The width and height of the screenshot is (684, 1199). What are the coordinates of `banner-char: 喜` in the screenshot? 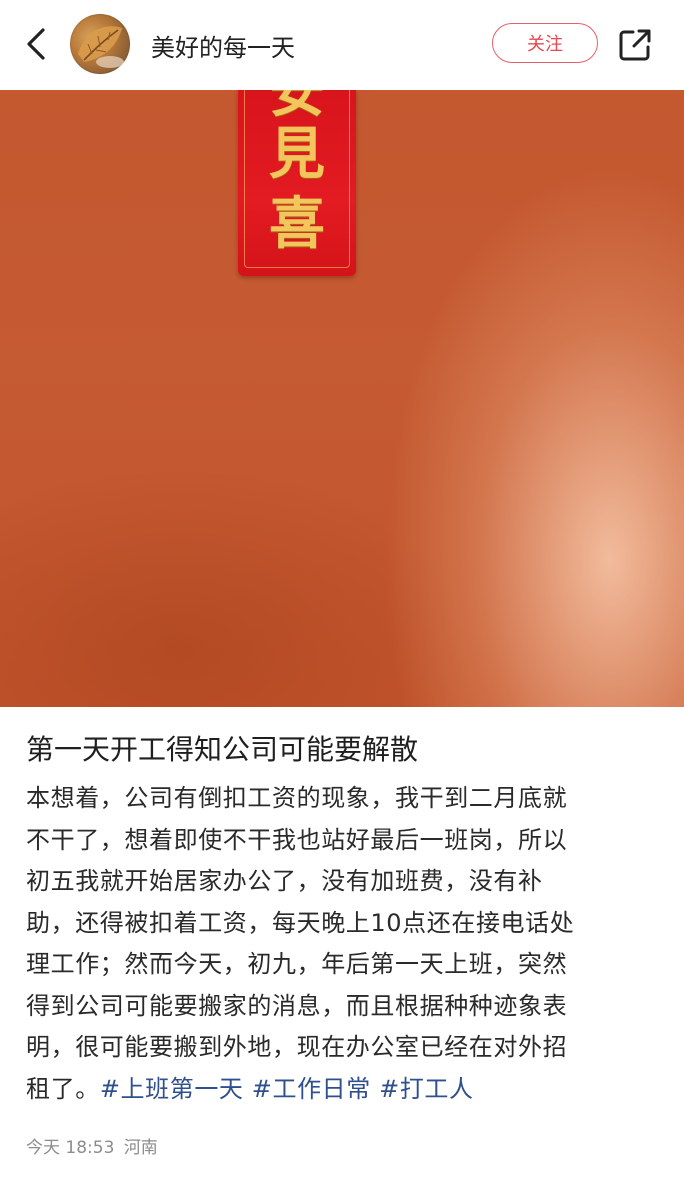 It's located at (297, 224).